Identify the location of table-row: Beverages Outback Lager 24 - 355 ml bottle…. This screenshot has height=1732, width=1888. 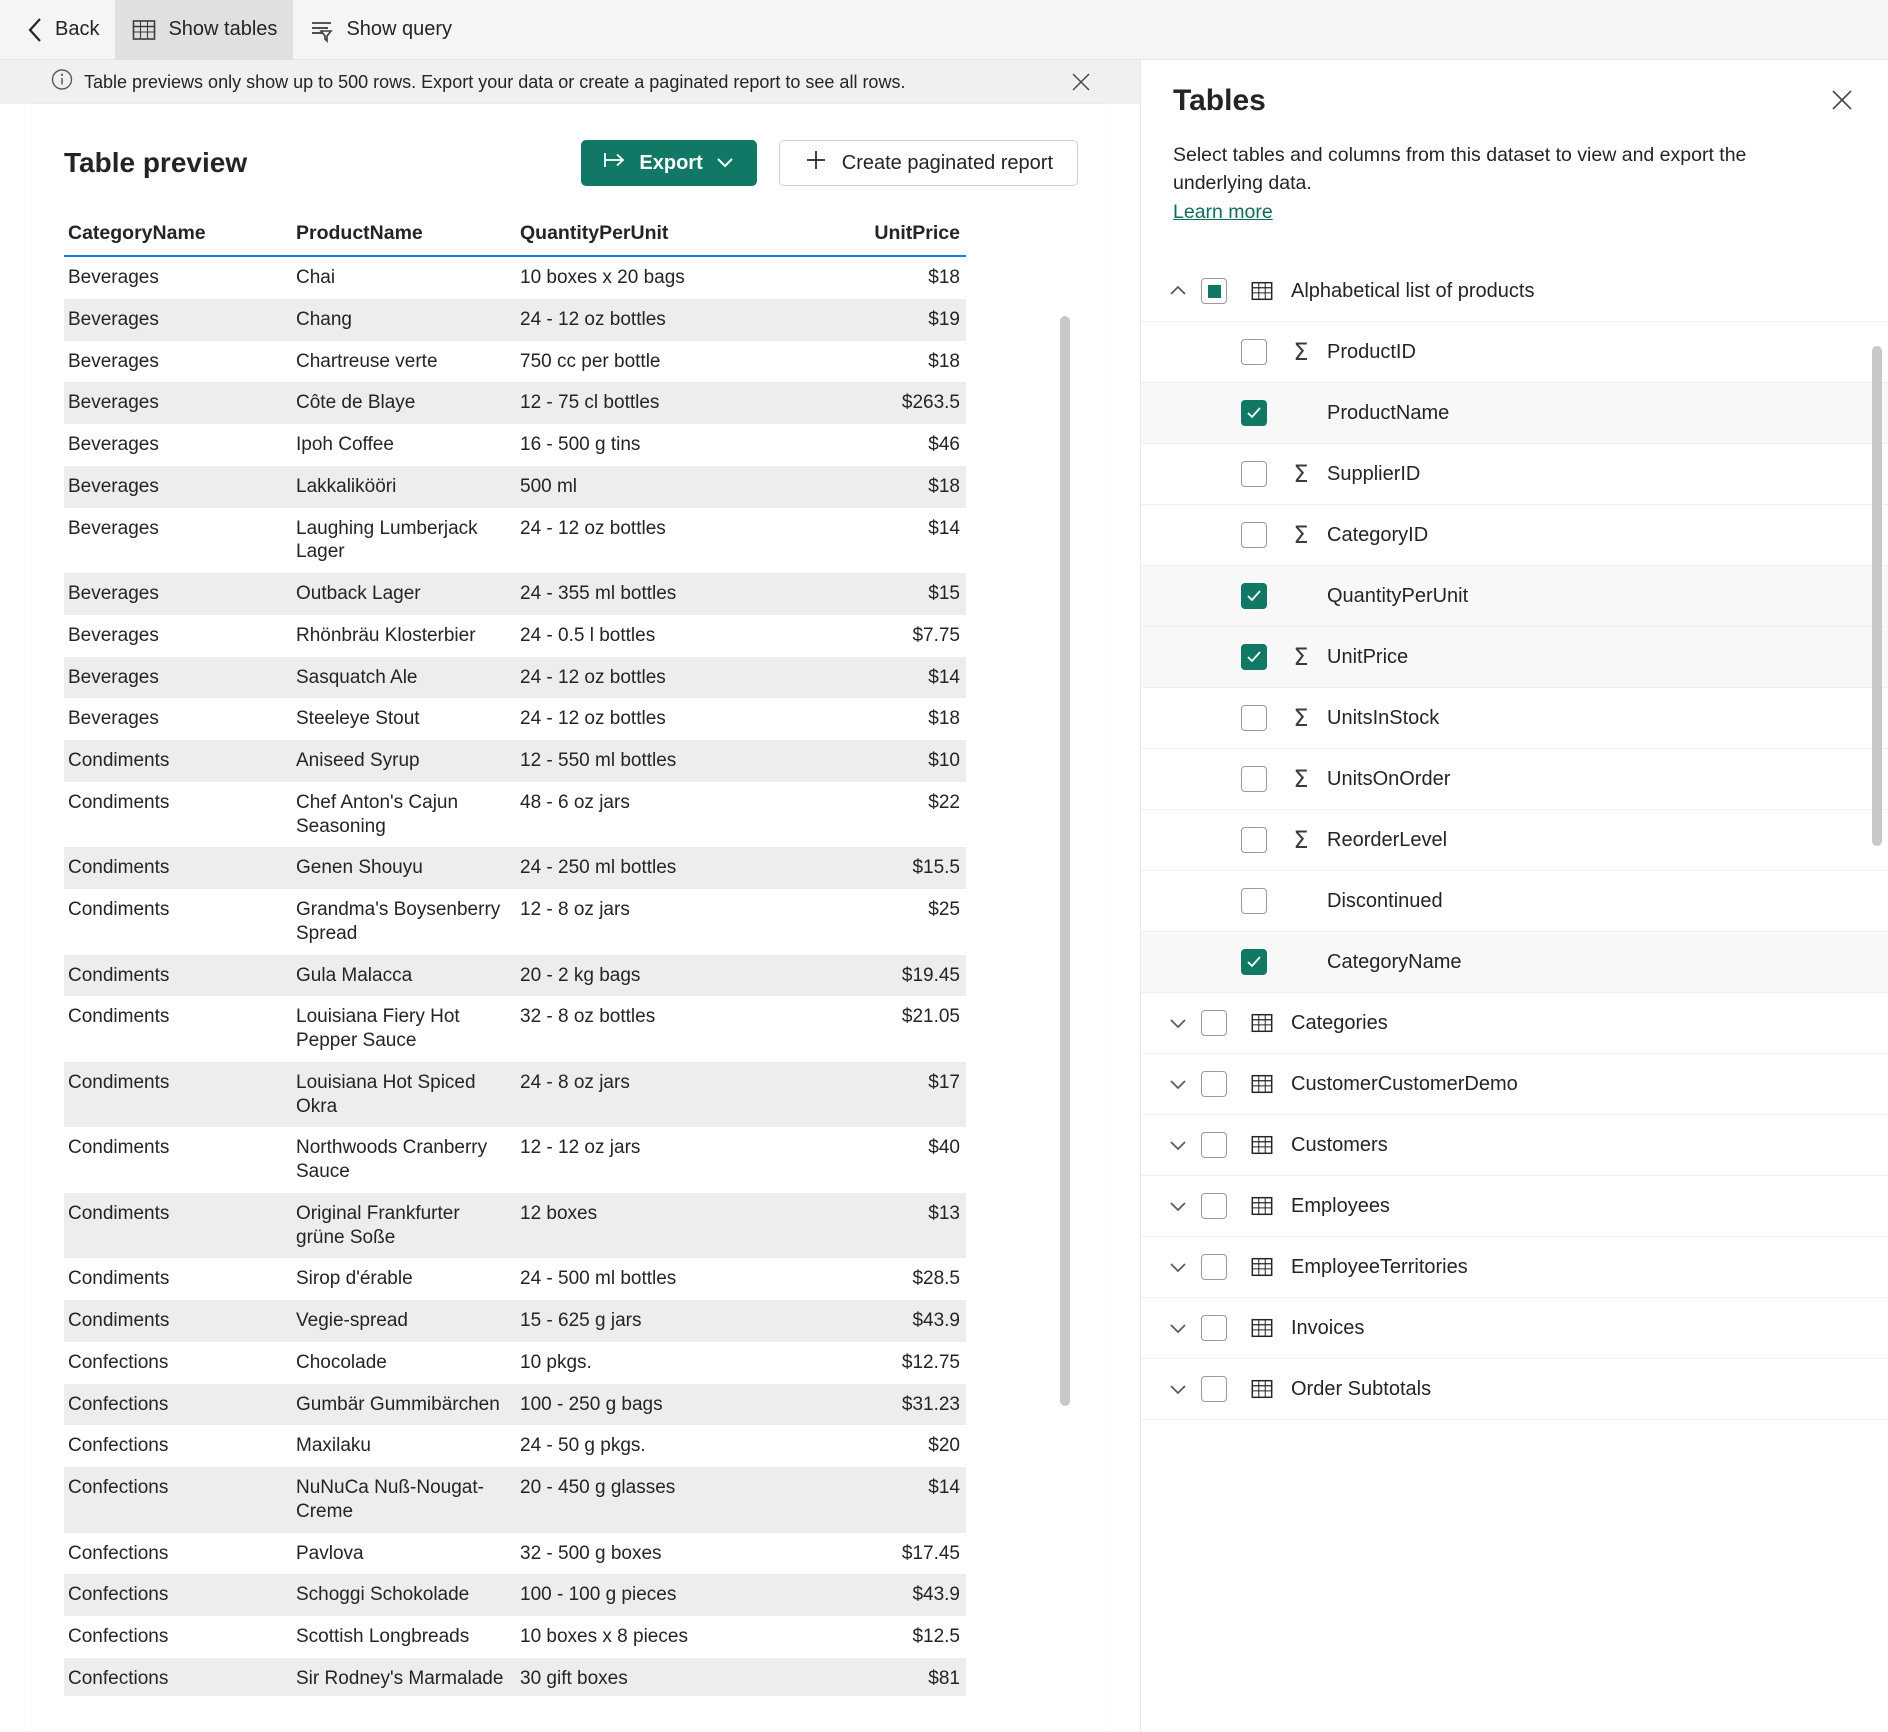
(515, 594).